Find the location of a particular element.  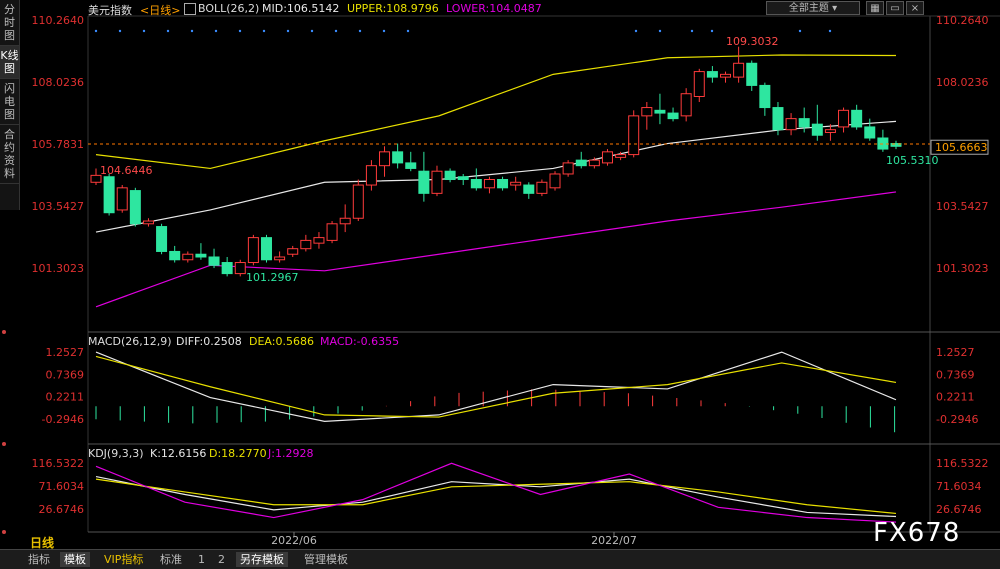

tab-indicators: 指标 is located at coordinates (39, 559).